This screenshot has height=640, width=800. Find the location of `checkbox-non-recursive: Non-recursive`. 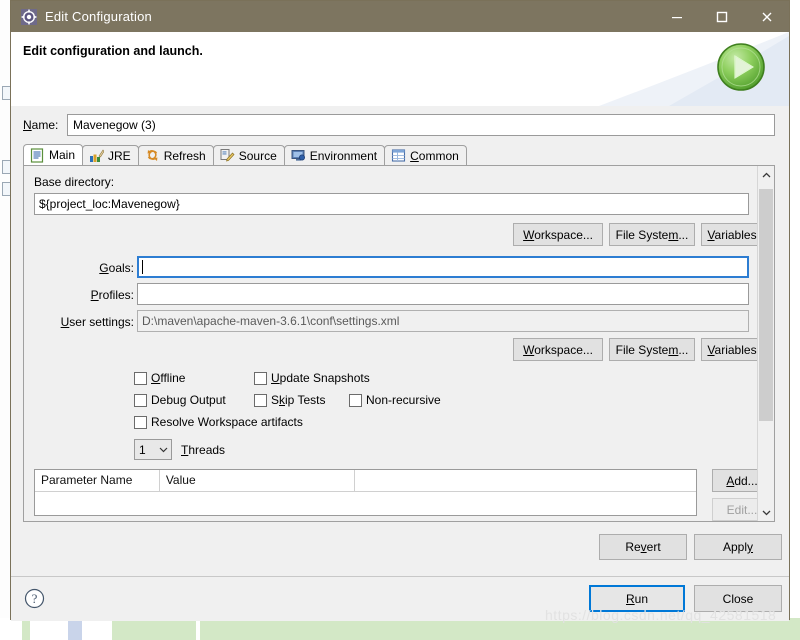

checkbox-non-recursive: Non-recursive is located at coordinates (395, 400).